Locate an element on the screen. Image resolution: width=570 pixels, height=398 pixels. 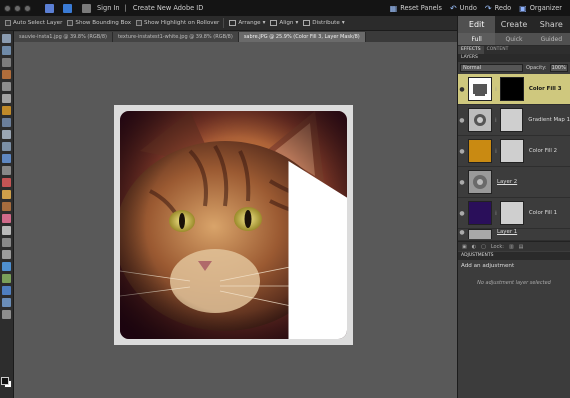
layer-name: Color Fill 1 is located at coordinates (543, 213).